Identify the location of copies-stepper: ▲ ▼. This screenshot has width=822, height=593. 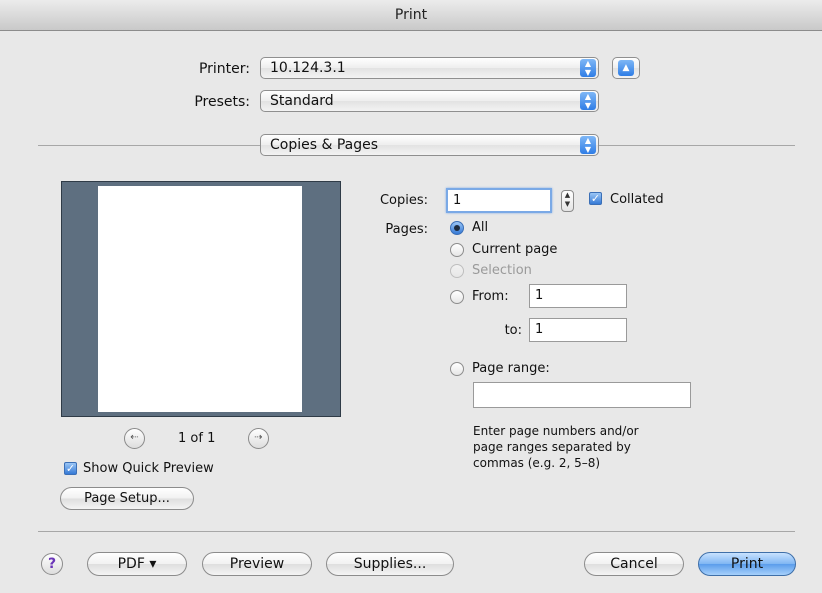
(567, 201).